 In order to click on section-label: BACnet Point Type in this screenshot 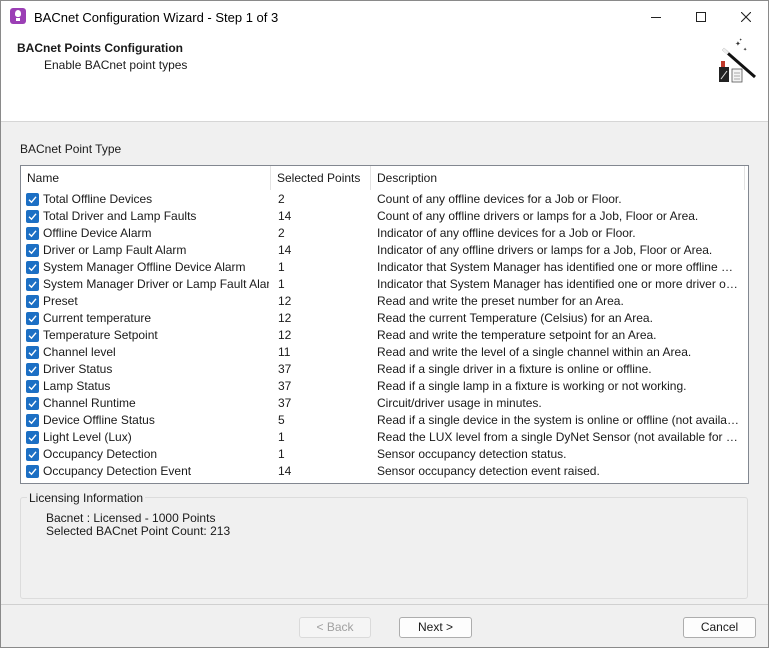, I will do `click(71, 149)`.